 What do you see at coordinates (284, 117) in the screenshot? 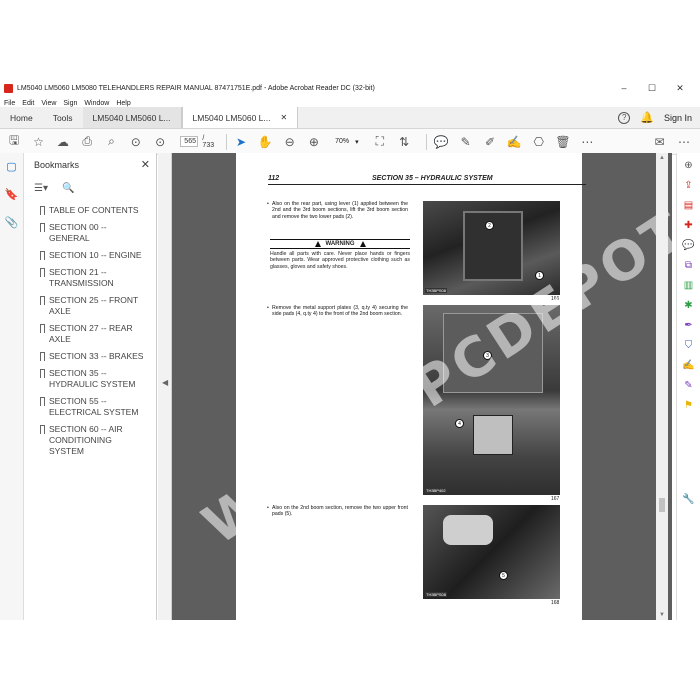
I see `close-tab-icon: ✕` at bounding box center [284, 117].